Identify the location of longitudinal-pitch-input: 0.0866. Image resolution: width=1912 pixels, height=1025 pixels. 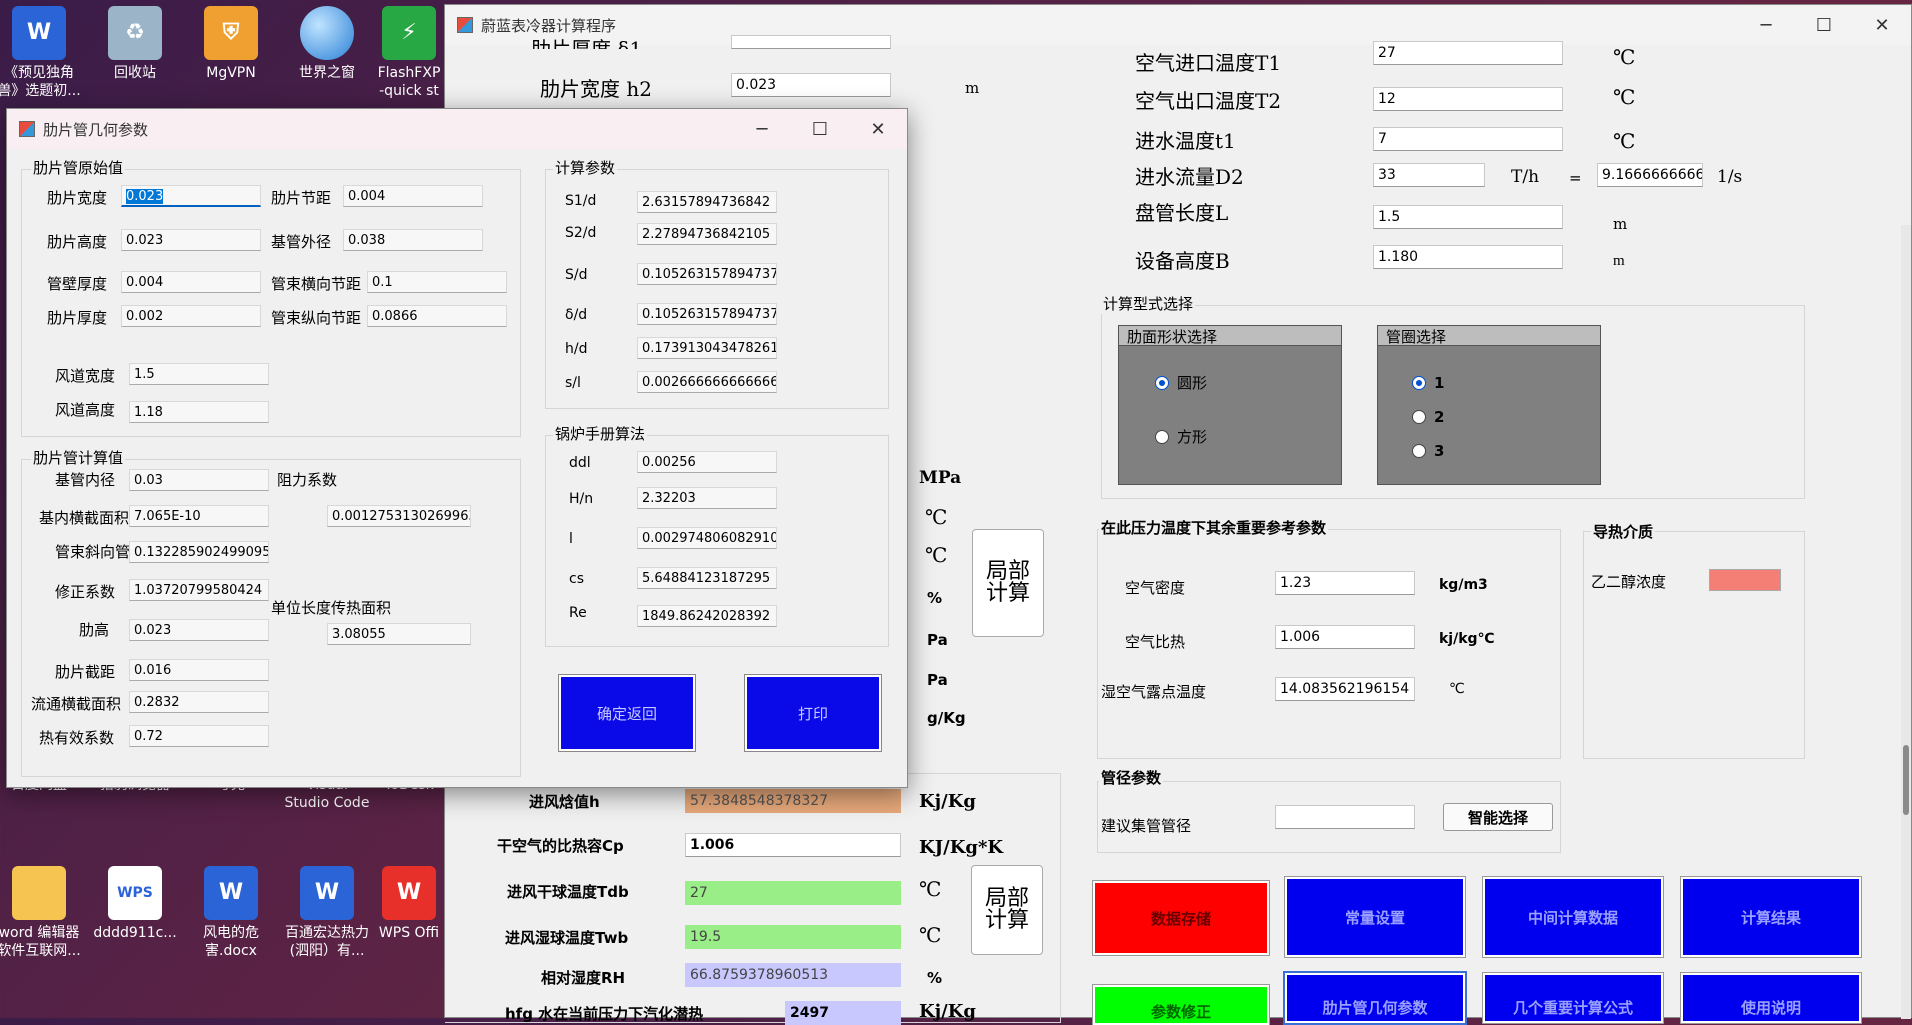
(437, 316).